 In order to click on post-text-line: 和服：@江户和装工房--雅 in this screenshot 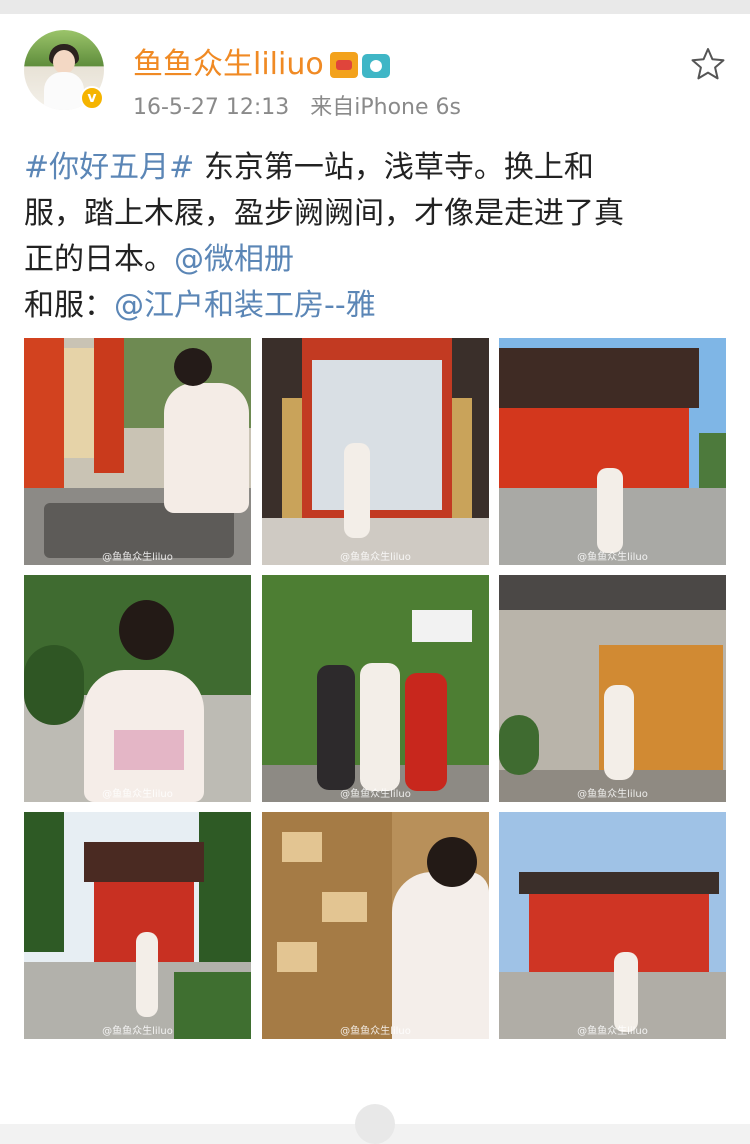, I will do `click(374, 306)`.